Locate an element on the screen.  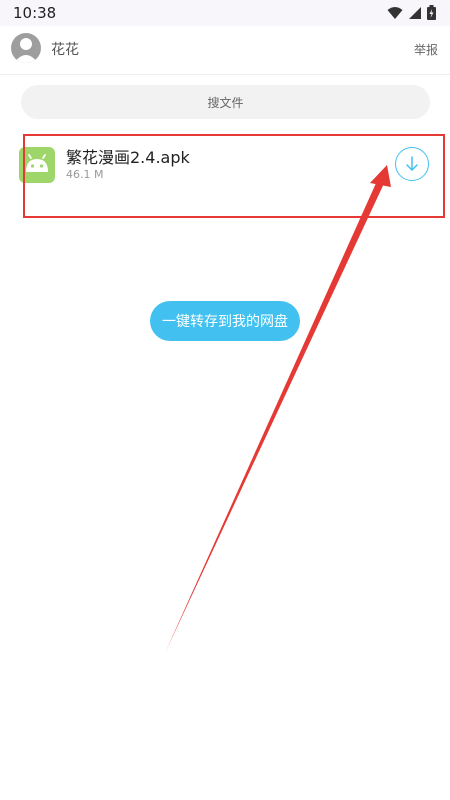
signal-icon is located at coordinates (415, 12).